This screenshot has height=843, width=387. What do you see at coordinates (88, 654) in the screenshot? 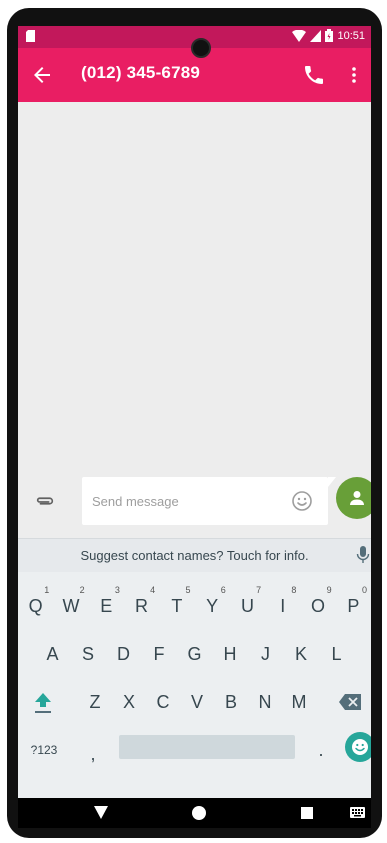
I see `key-s: S` at bounding box center [88, 654].